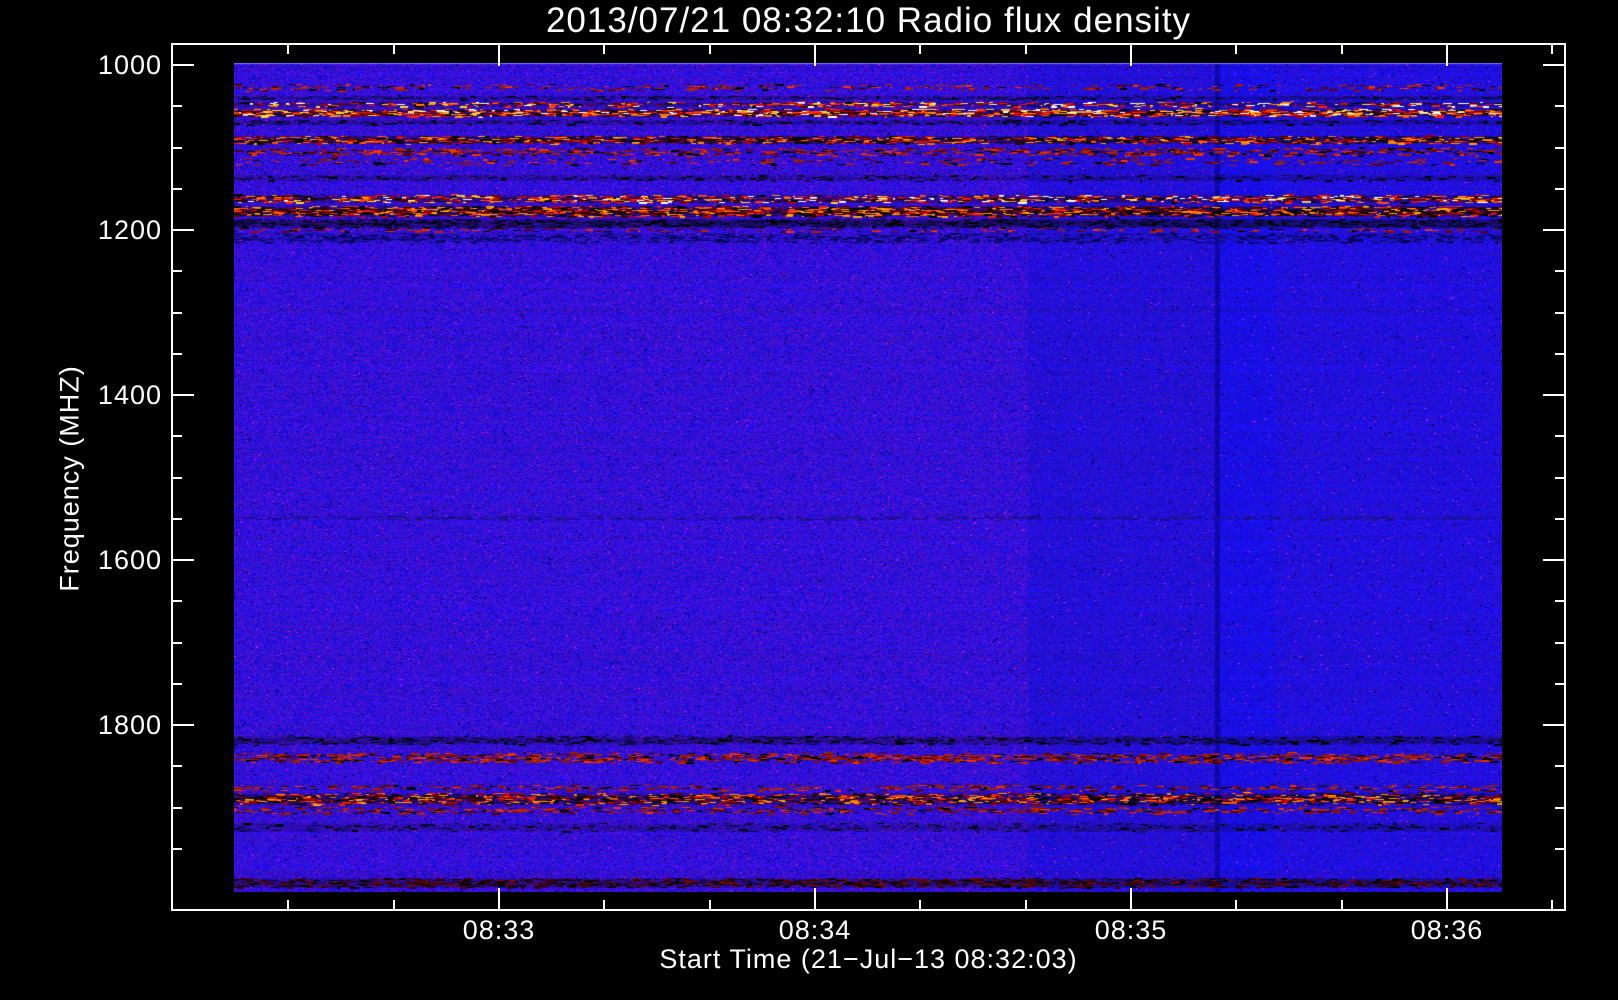 The width and height of the screenshot is (1618, 1000). Describe the element at coordinates (1447, 930) in the screenshot. I see `x-tick-label: 08:36` at that location.